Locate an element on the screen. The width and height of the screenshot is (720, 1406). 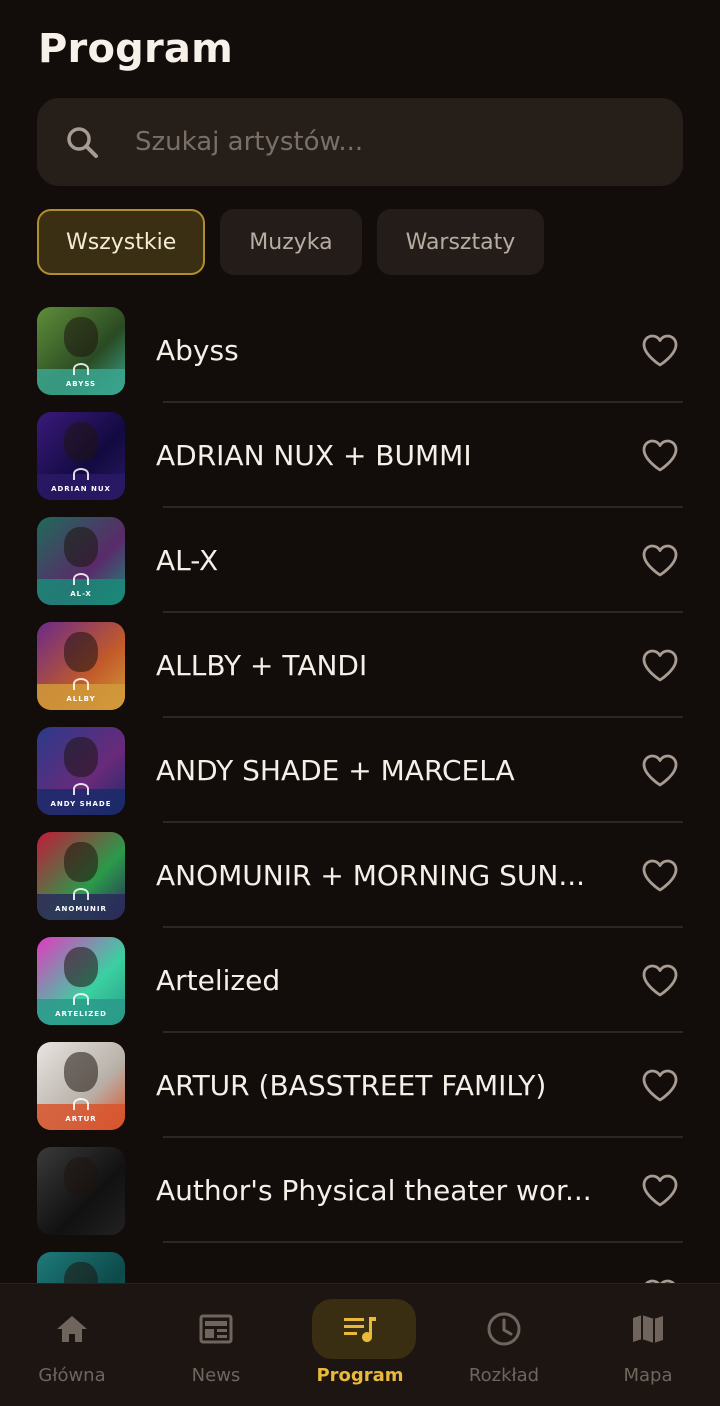
nav-label: Rozkład is located at coordinates (504, 1375).